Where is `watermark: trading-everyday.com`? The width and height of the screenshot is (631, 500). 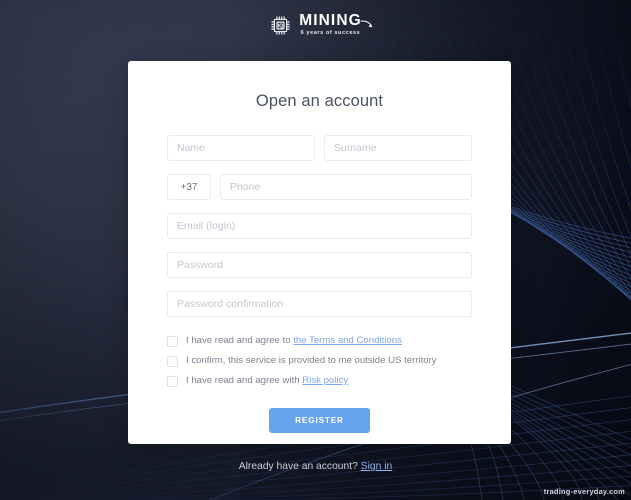
watermark: trading-everyday.com is located at coordinates (584, 491).